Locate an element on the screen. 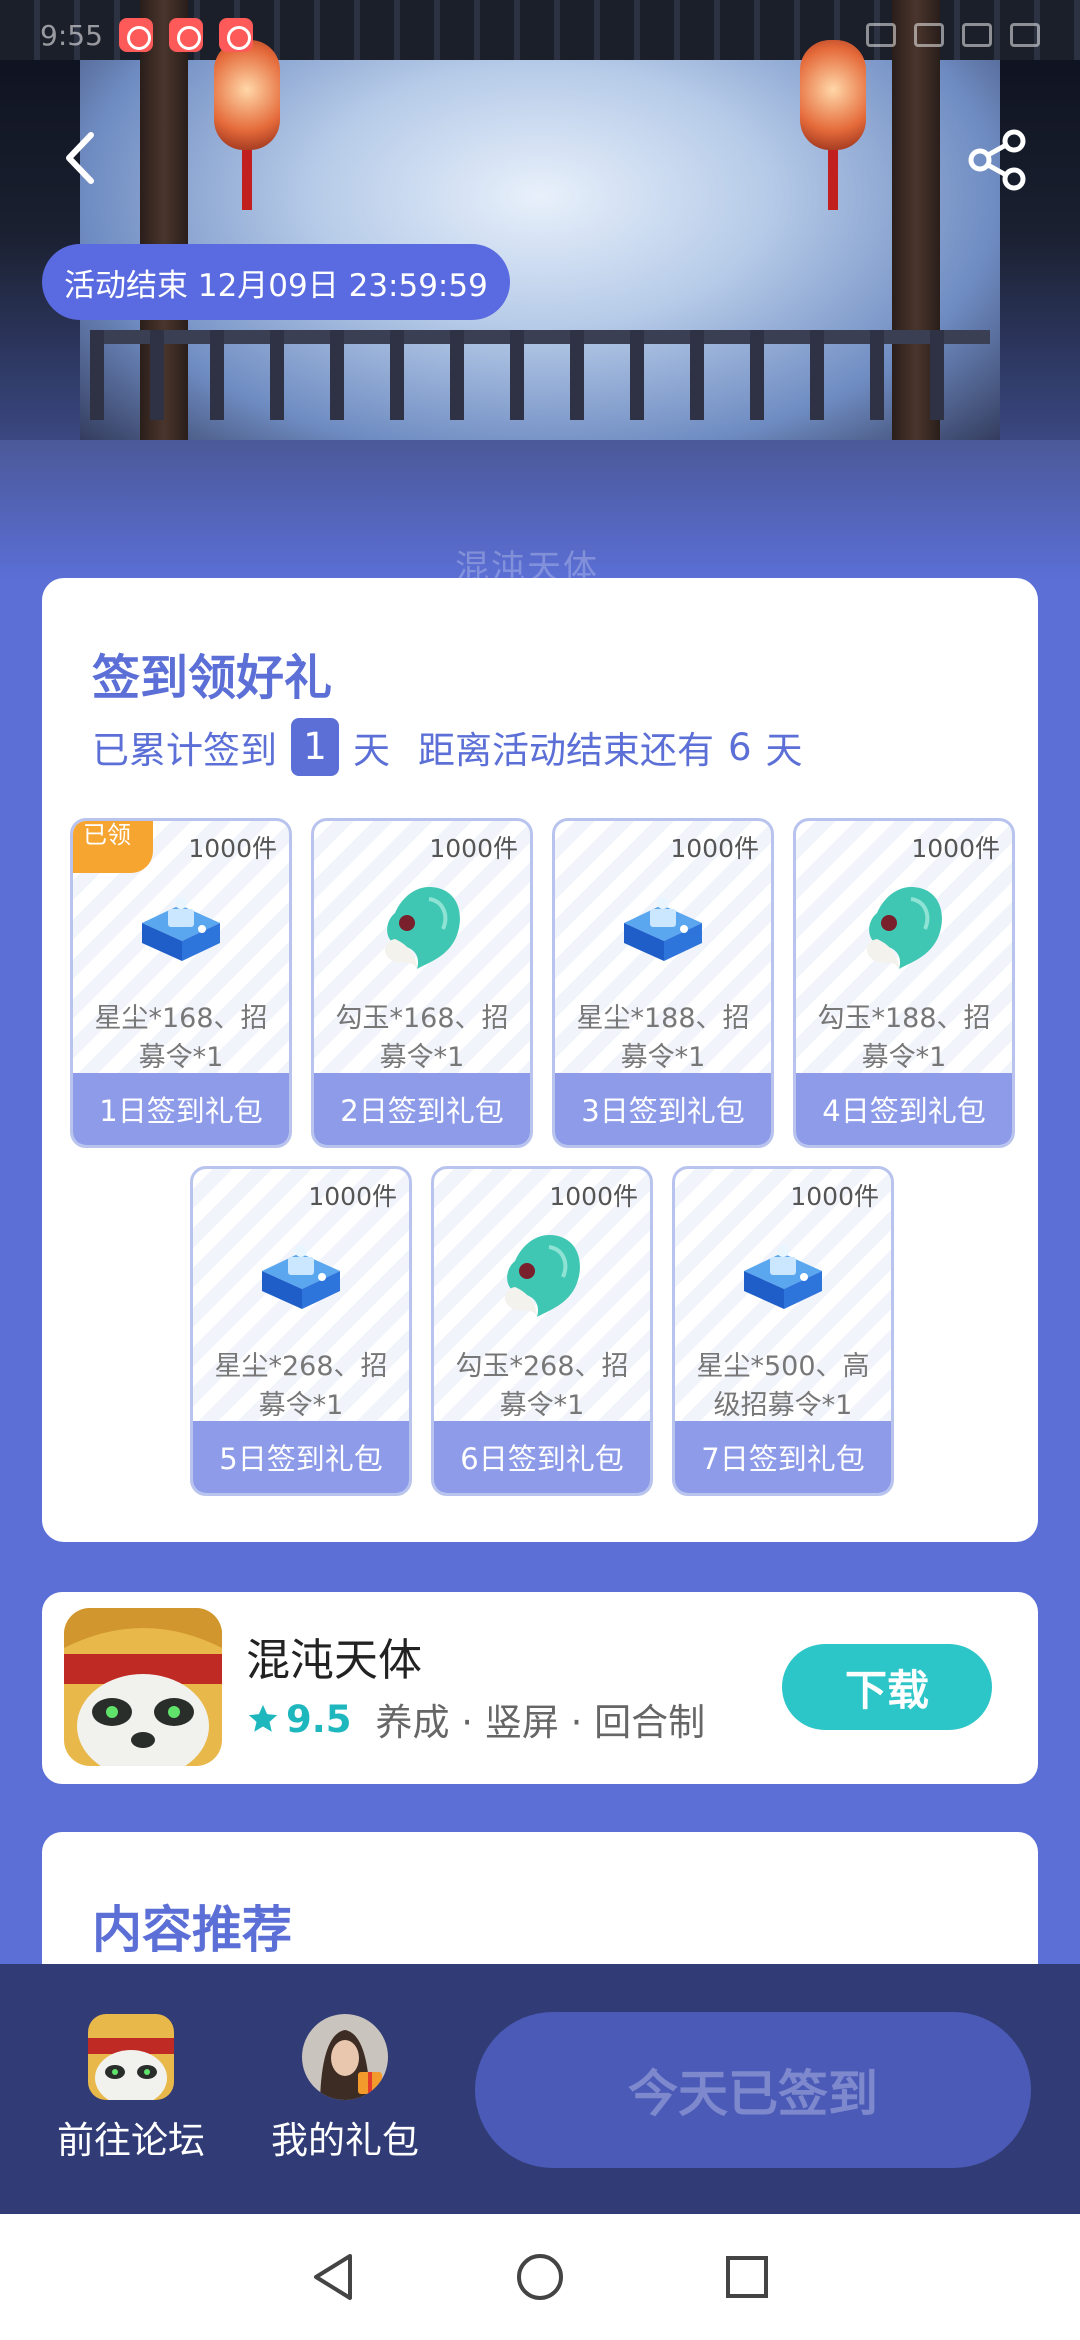  gift-package-3: 1000件星尘*188、招募令*1 3日签到礼包 is located at coordinates (663, 983).